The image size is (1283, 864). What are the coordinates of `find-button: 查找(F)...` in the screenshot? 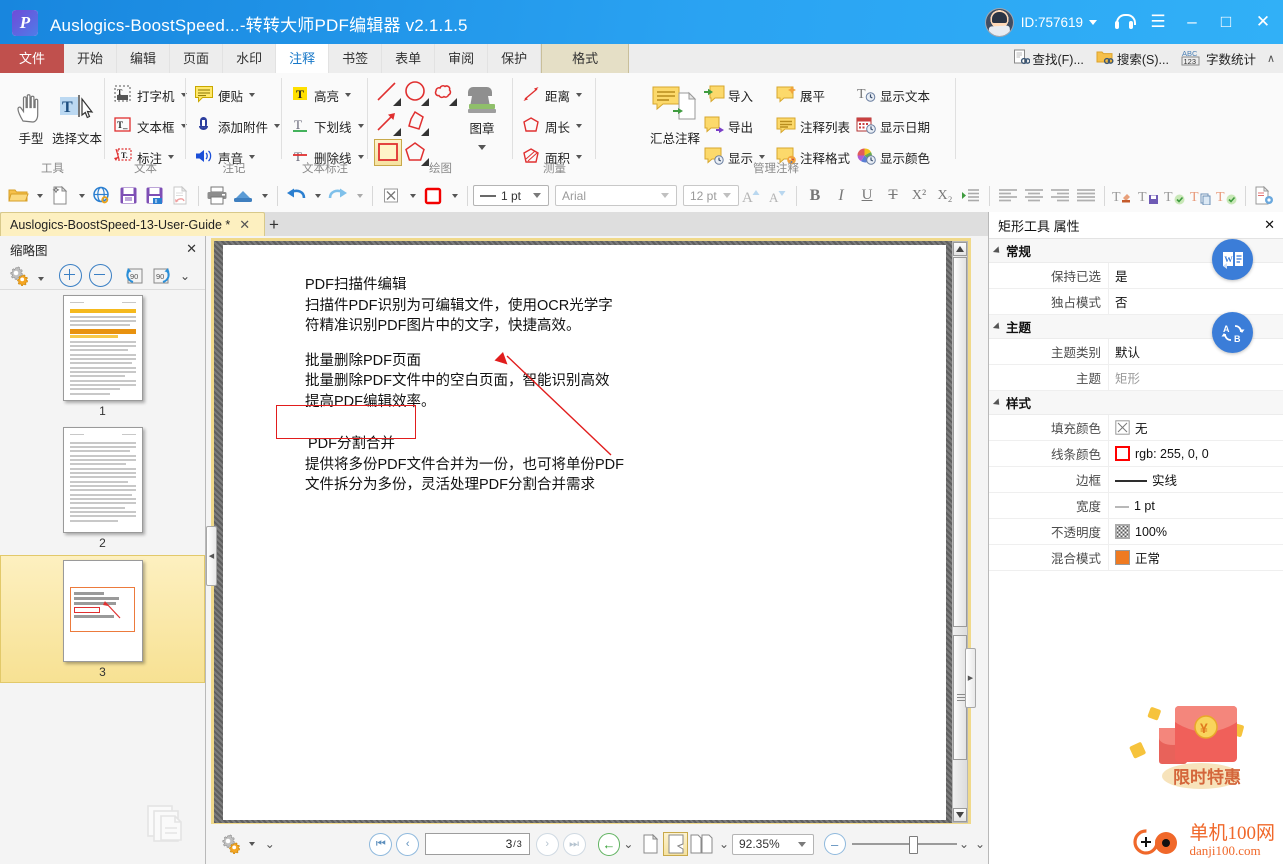 It's located at (1048, 58).